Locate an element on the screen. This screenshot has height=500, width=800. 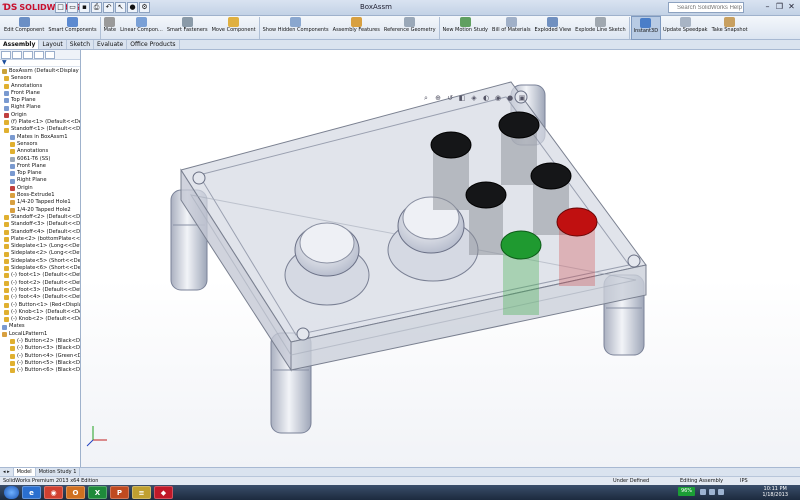
network-icon is located at coordinates (703, 492).